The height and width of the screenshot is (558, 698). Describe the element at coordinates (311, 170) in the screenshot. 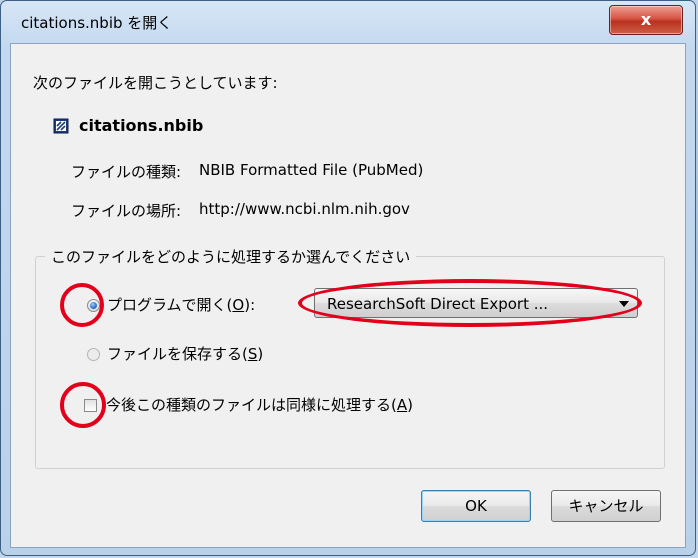

I see `file-type-value: NBIB Formatted File (PubMed)` at that location.